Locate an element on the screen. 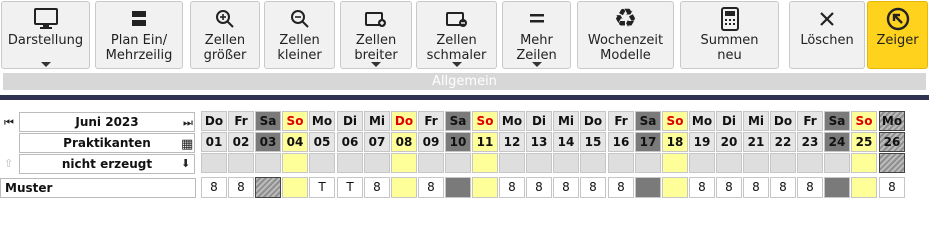 The image size is (929, 240). calculator-button: Summen neu is located at coordinates (729, 35).